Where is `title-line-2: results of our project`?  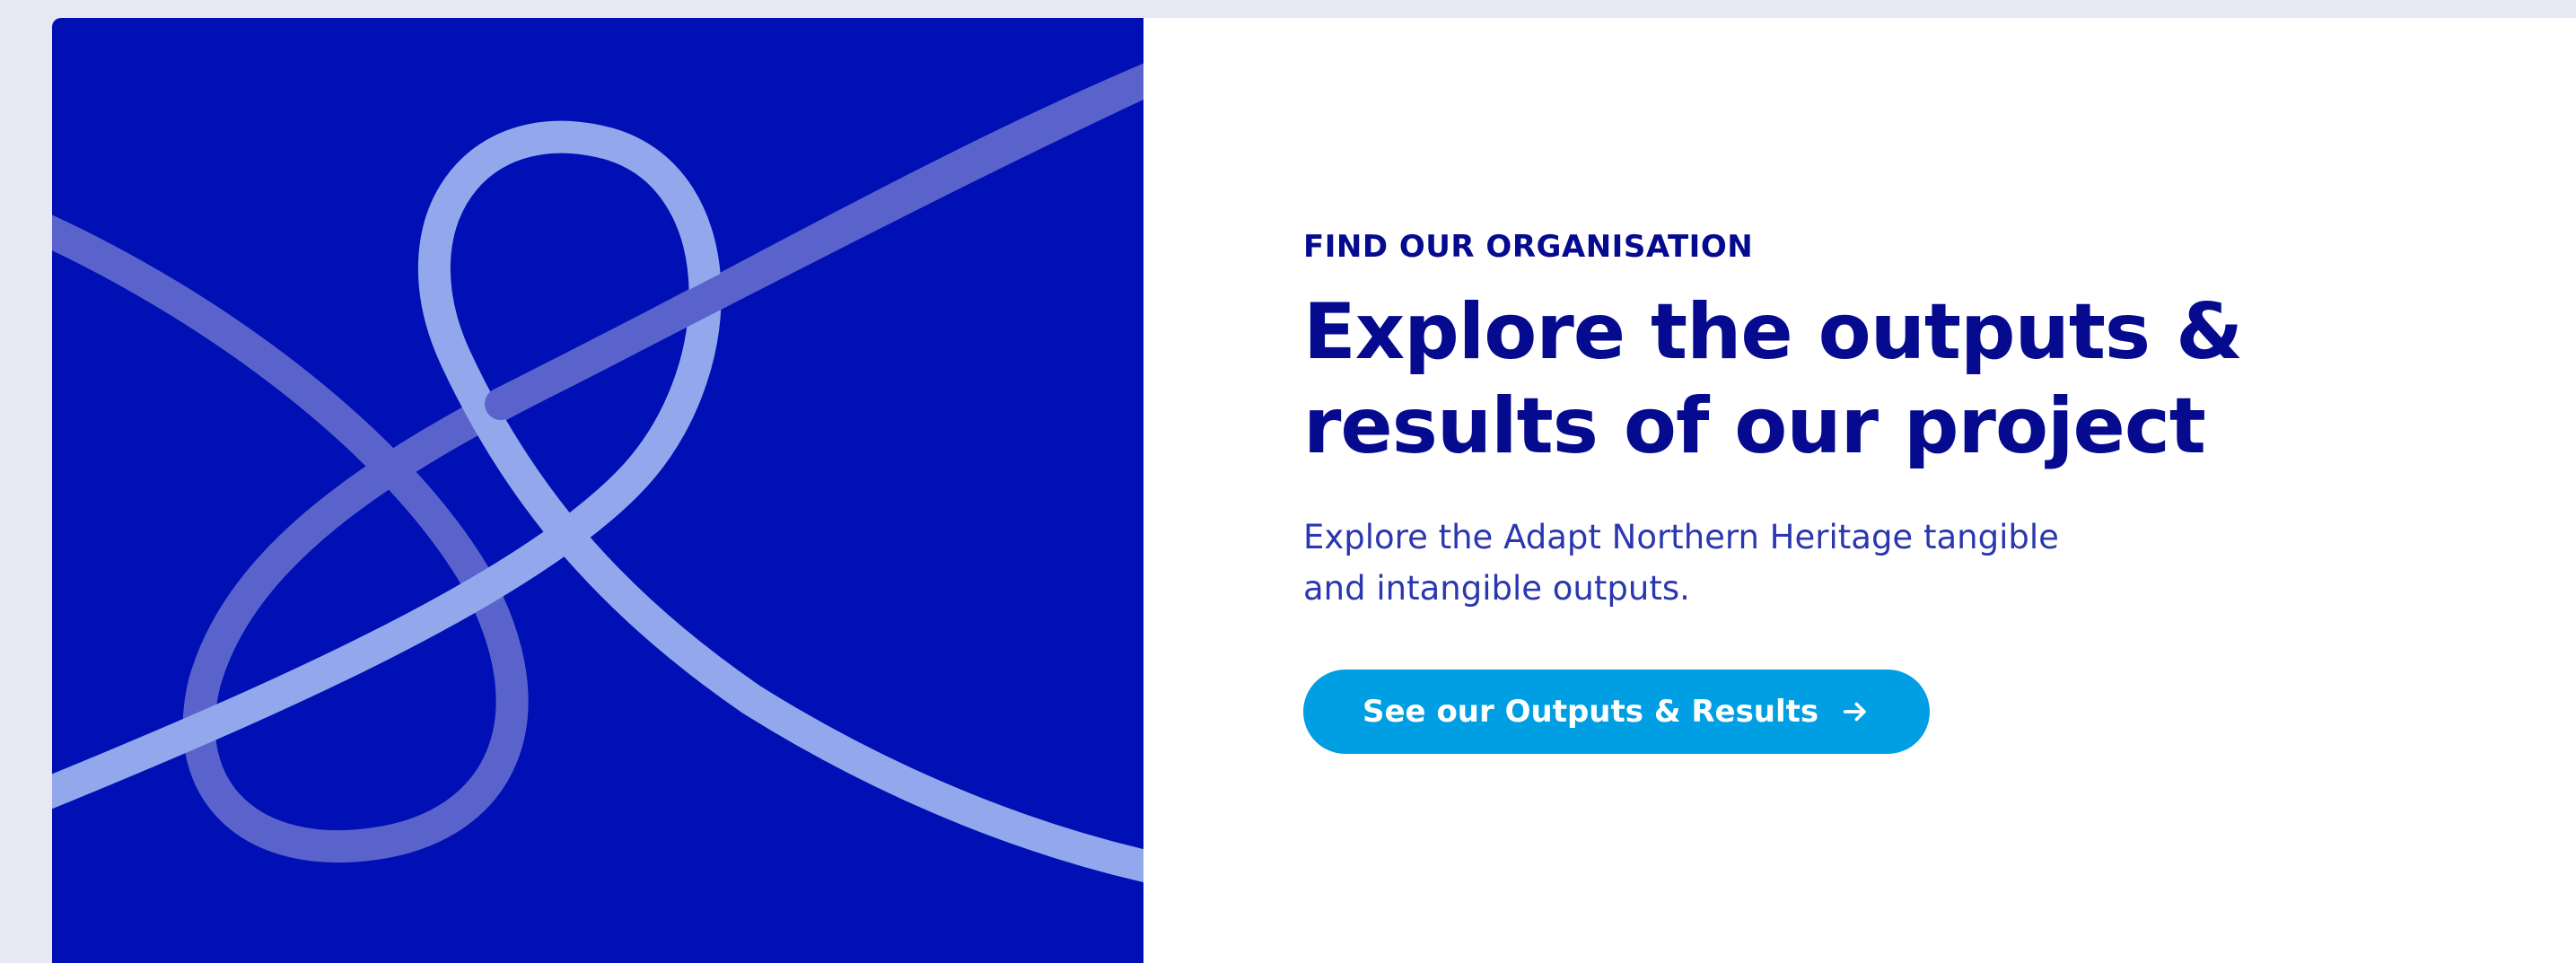 title-line-2: results of our project is located at coordinates (1754, 426).